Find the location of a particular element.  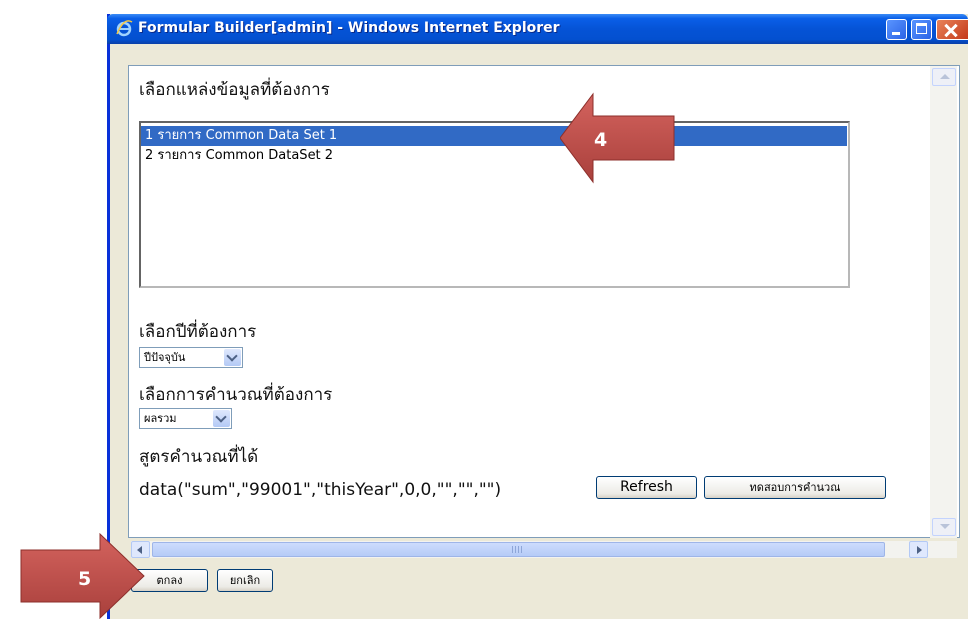

scroll-right-button is located at coordinates (918, 549).